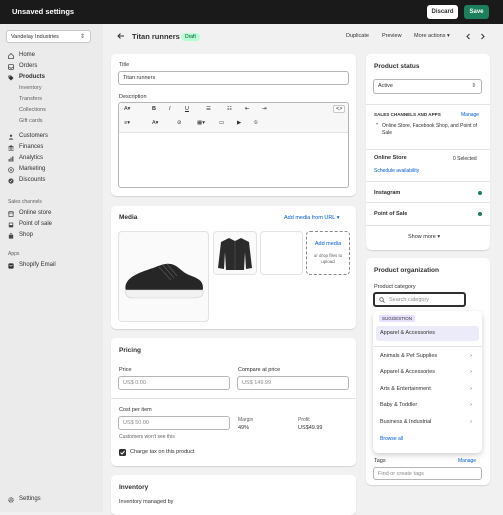  What do you see at coordinates (51, 77) in the screenshot?
I see `sidebar-item-products: Products` at bounding box center [51, 77].